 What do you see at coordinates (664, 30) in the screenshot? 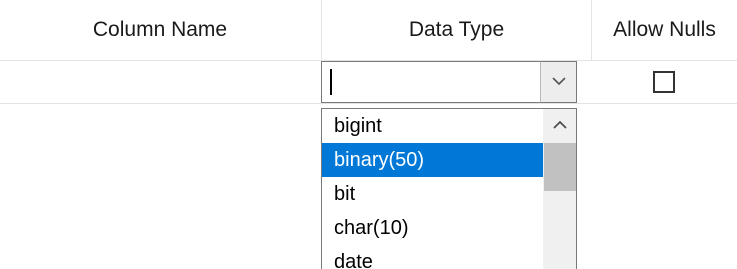
I see `allow-nulls-header: Allow Nulls` at bounding box center [664, 30].